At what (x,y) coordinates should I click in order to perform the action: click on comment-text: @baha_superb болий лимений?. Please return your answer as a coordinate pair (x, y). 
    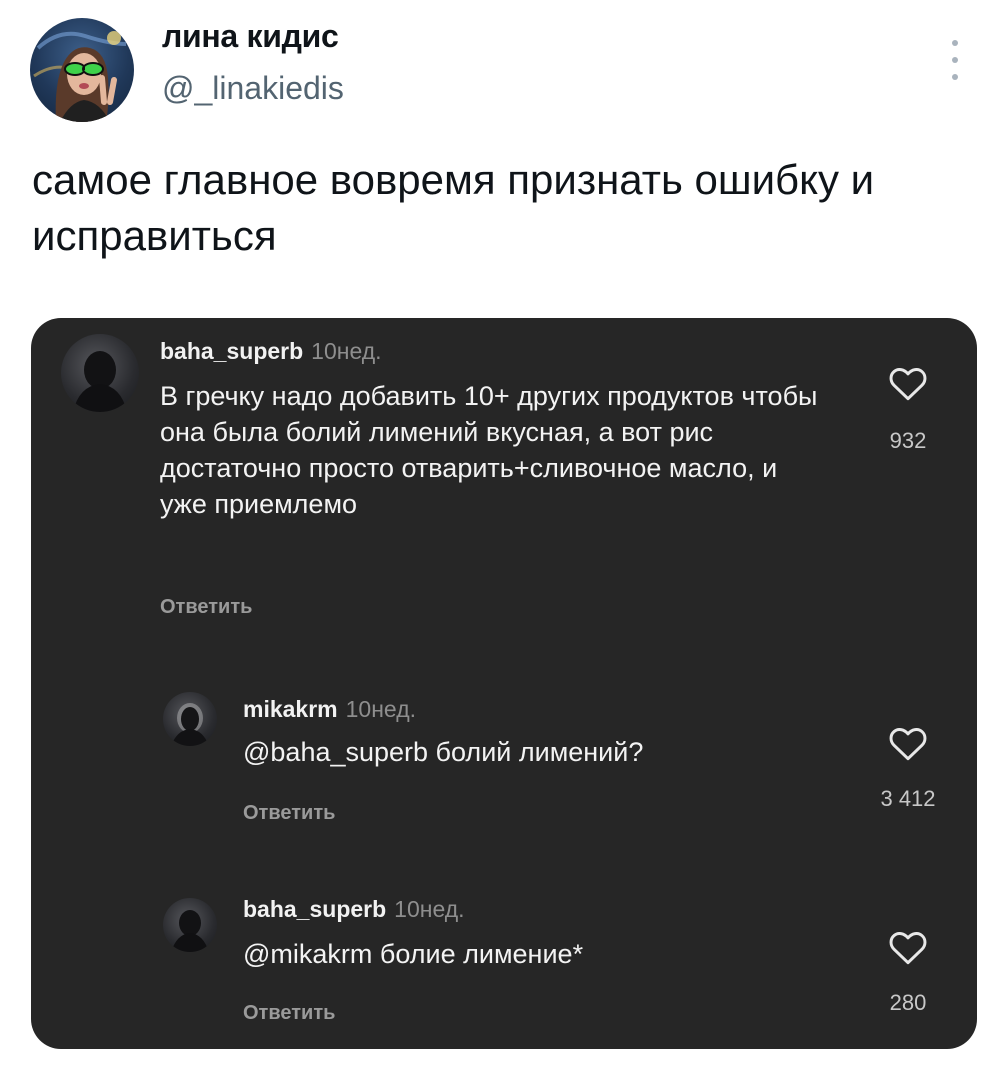
    Looking at the image, I should click on (443, 752).